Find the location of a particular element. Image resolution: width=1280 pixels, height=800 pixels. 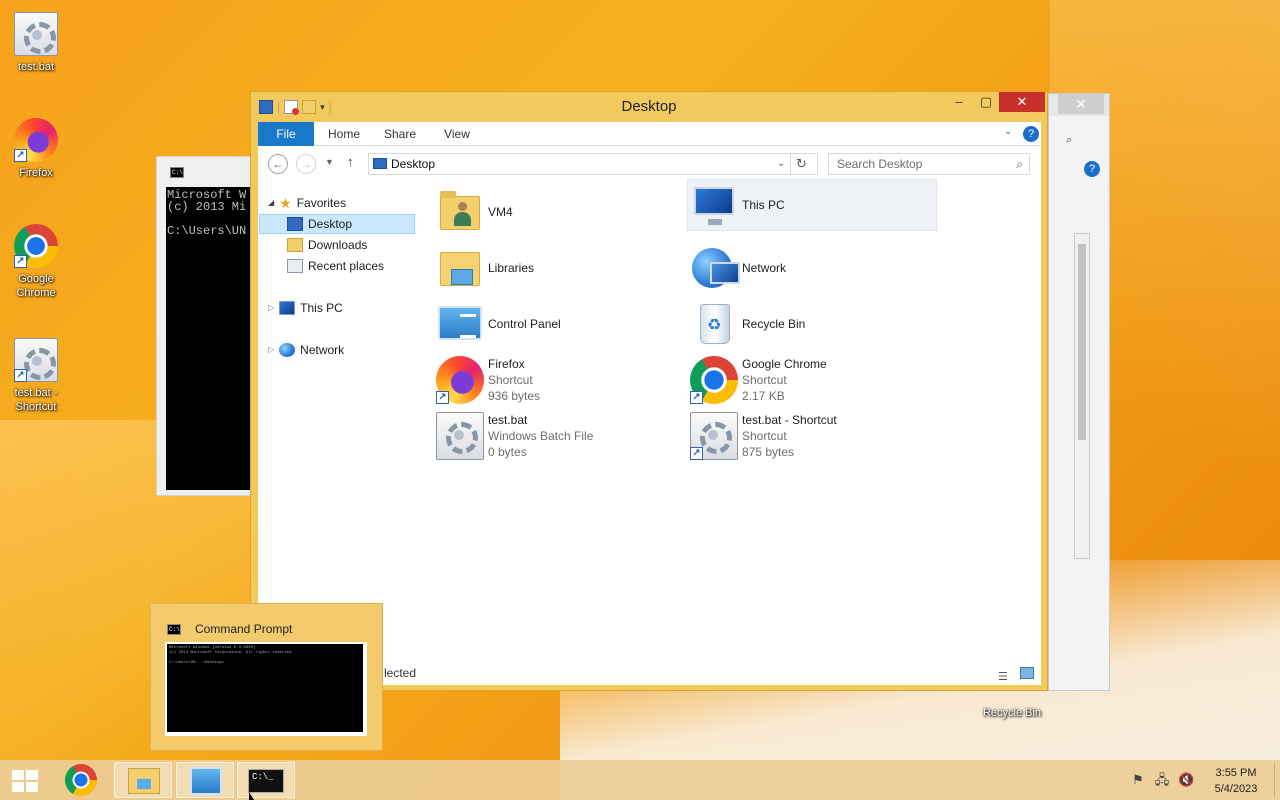

taskbar-command-prompt-button: C:\_ is located at coordinates (266, 780).